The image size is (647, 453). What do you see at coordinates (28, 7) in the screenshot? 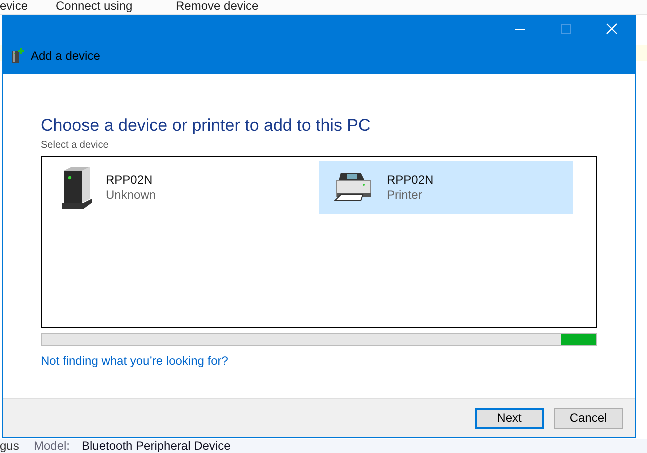
I see `toolbar-item: evice` at bounding box center [28, 7].